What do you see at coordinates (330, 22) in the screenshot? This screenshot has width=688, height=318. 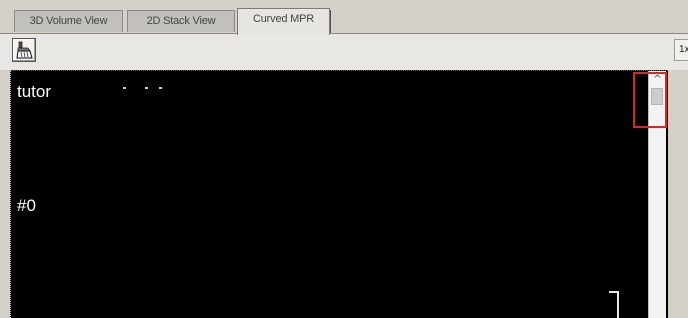 I see `tab-divider` at bounding box center [330, 22].